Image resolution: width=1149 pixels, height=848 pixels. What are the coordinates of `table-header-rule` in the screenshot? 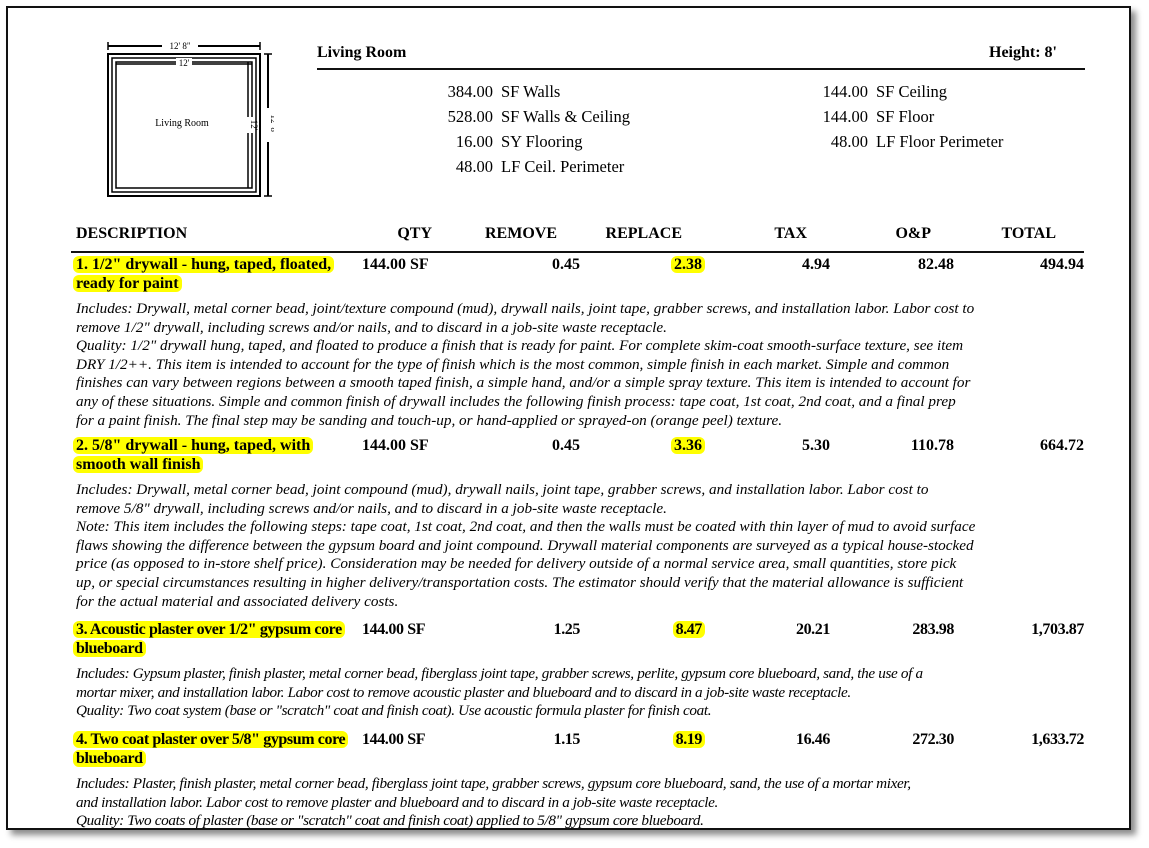 It's located at (577, 252).